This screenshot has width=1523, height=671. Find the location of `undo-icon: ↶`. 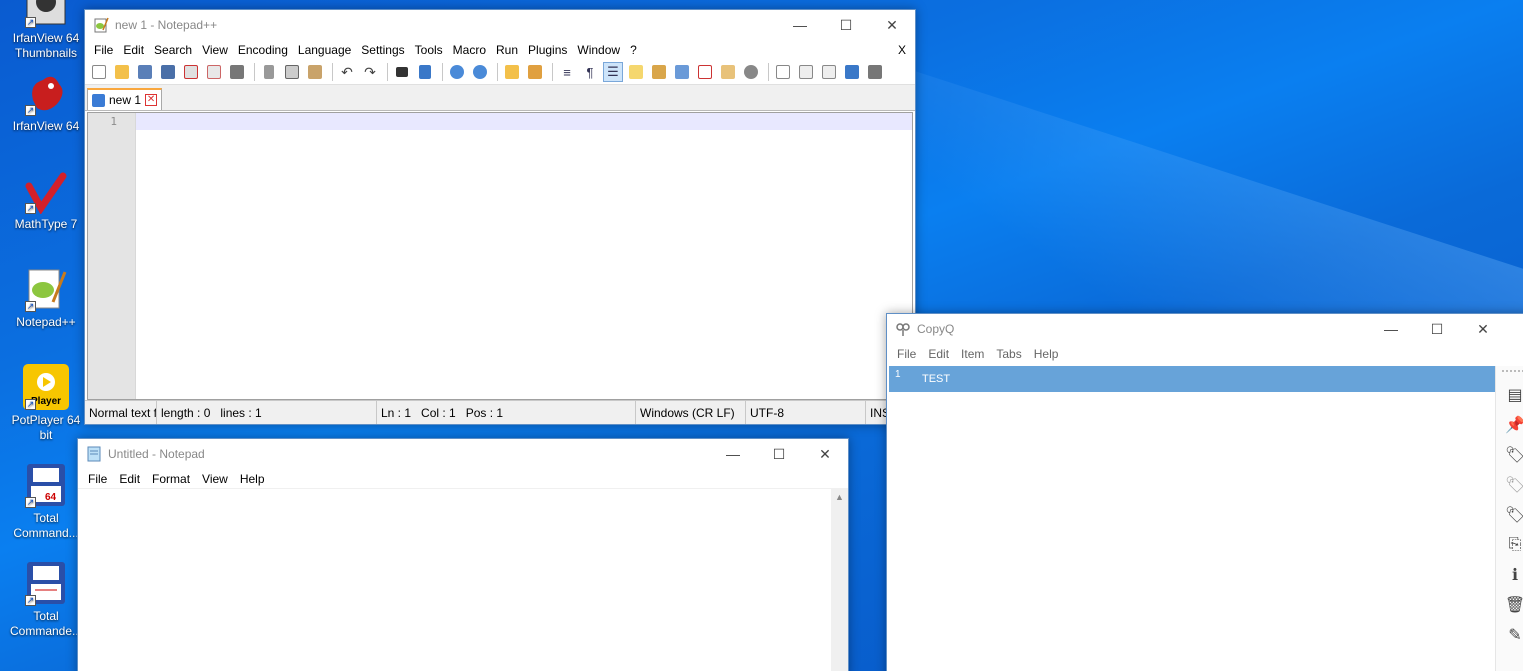

undo-icon: ↶ is located at coordinates (347, 72).